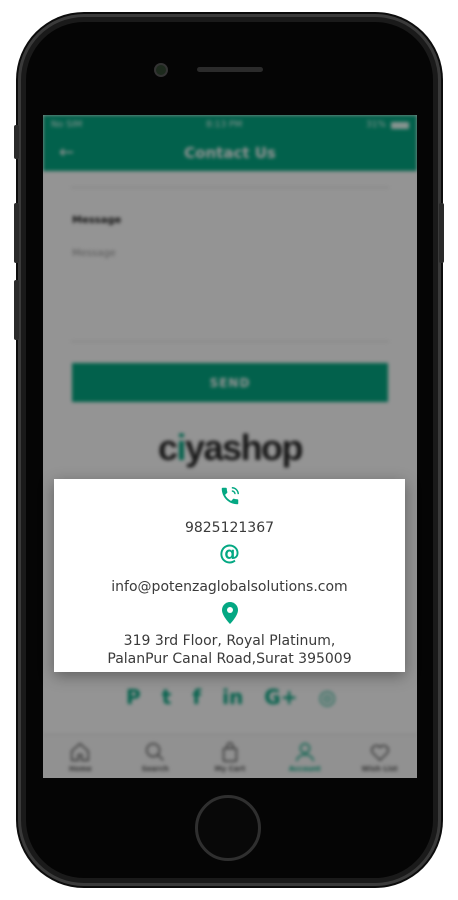 This screenshot has height=900, width=458. Describe the element at coordinates (229, 587) in the screenshot. I see `email-address: info@potenzaglobalsolutions.com` at that location.